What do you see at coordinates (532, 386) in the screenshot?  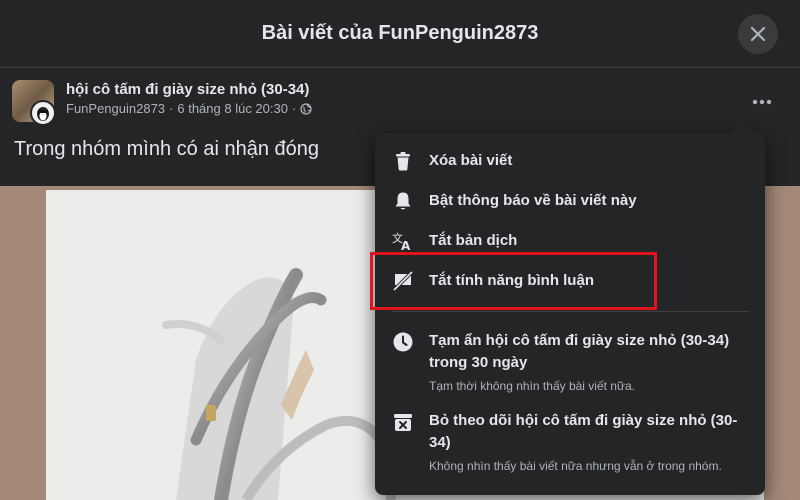 I see `menu-item-description: Tạm thời không nhìn thấy bài viết nữa.` at bounding box center [532, 386].